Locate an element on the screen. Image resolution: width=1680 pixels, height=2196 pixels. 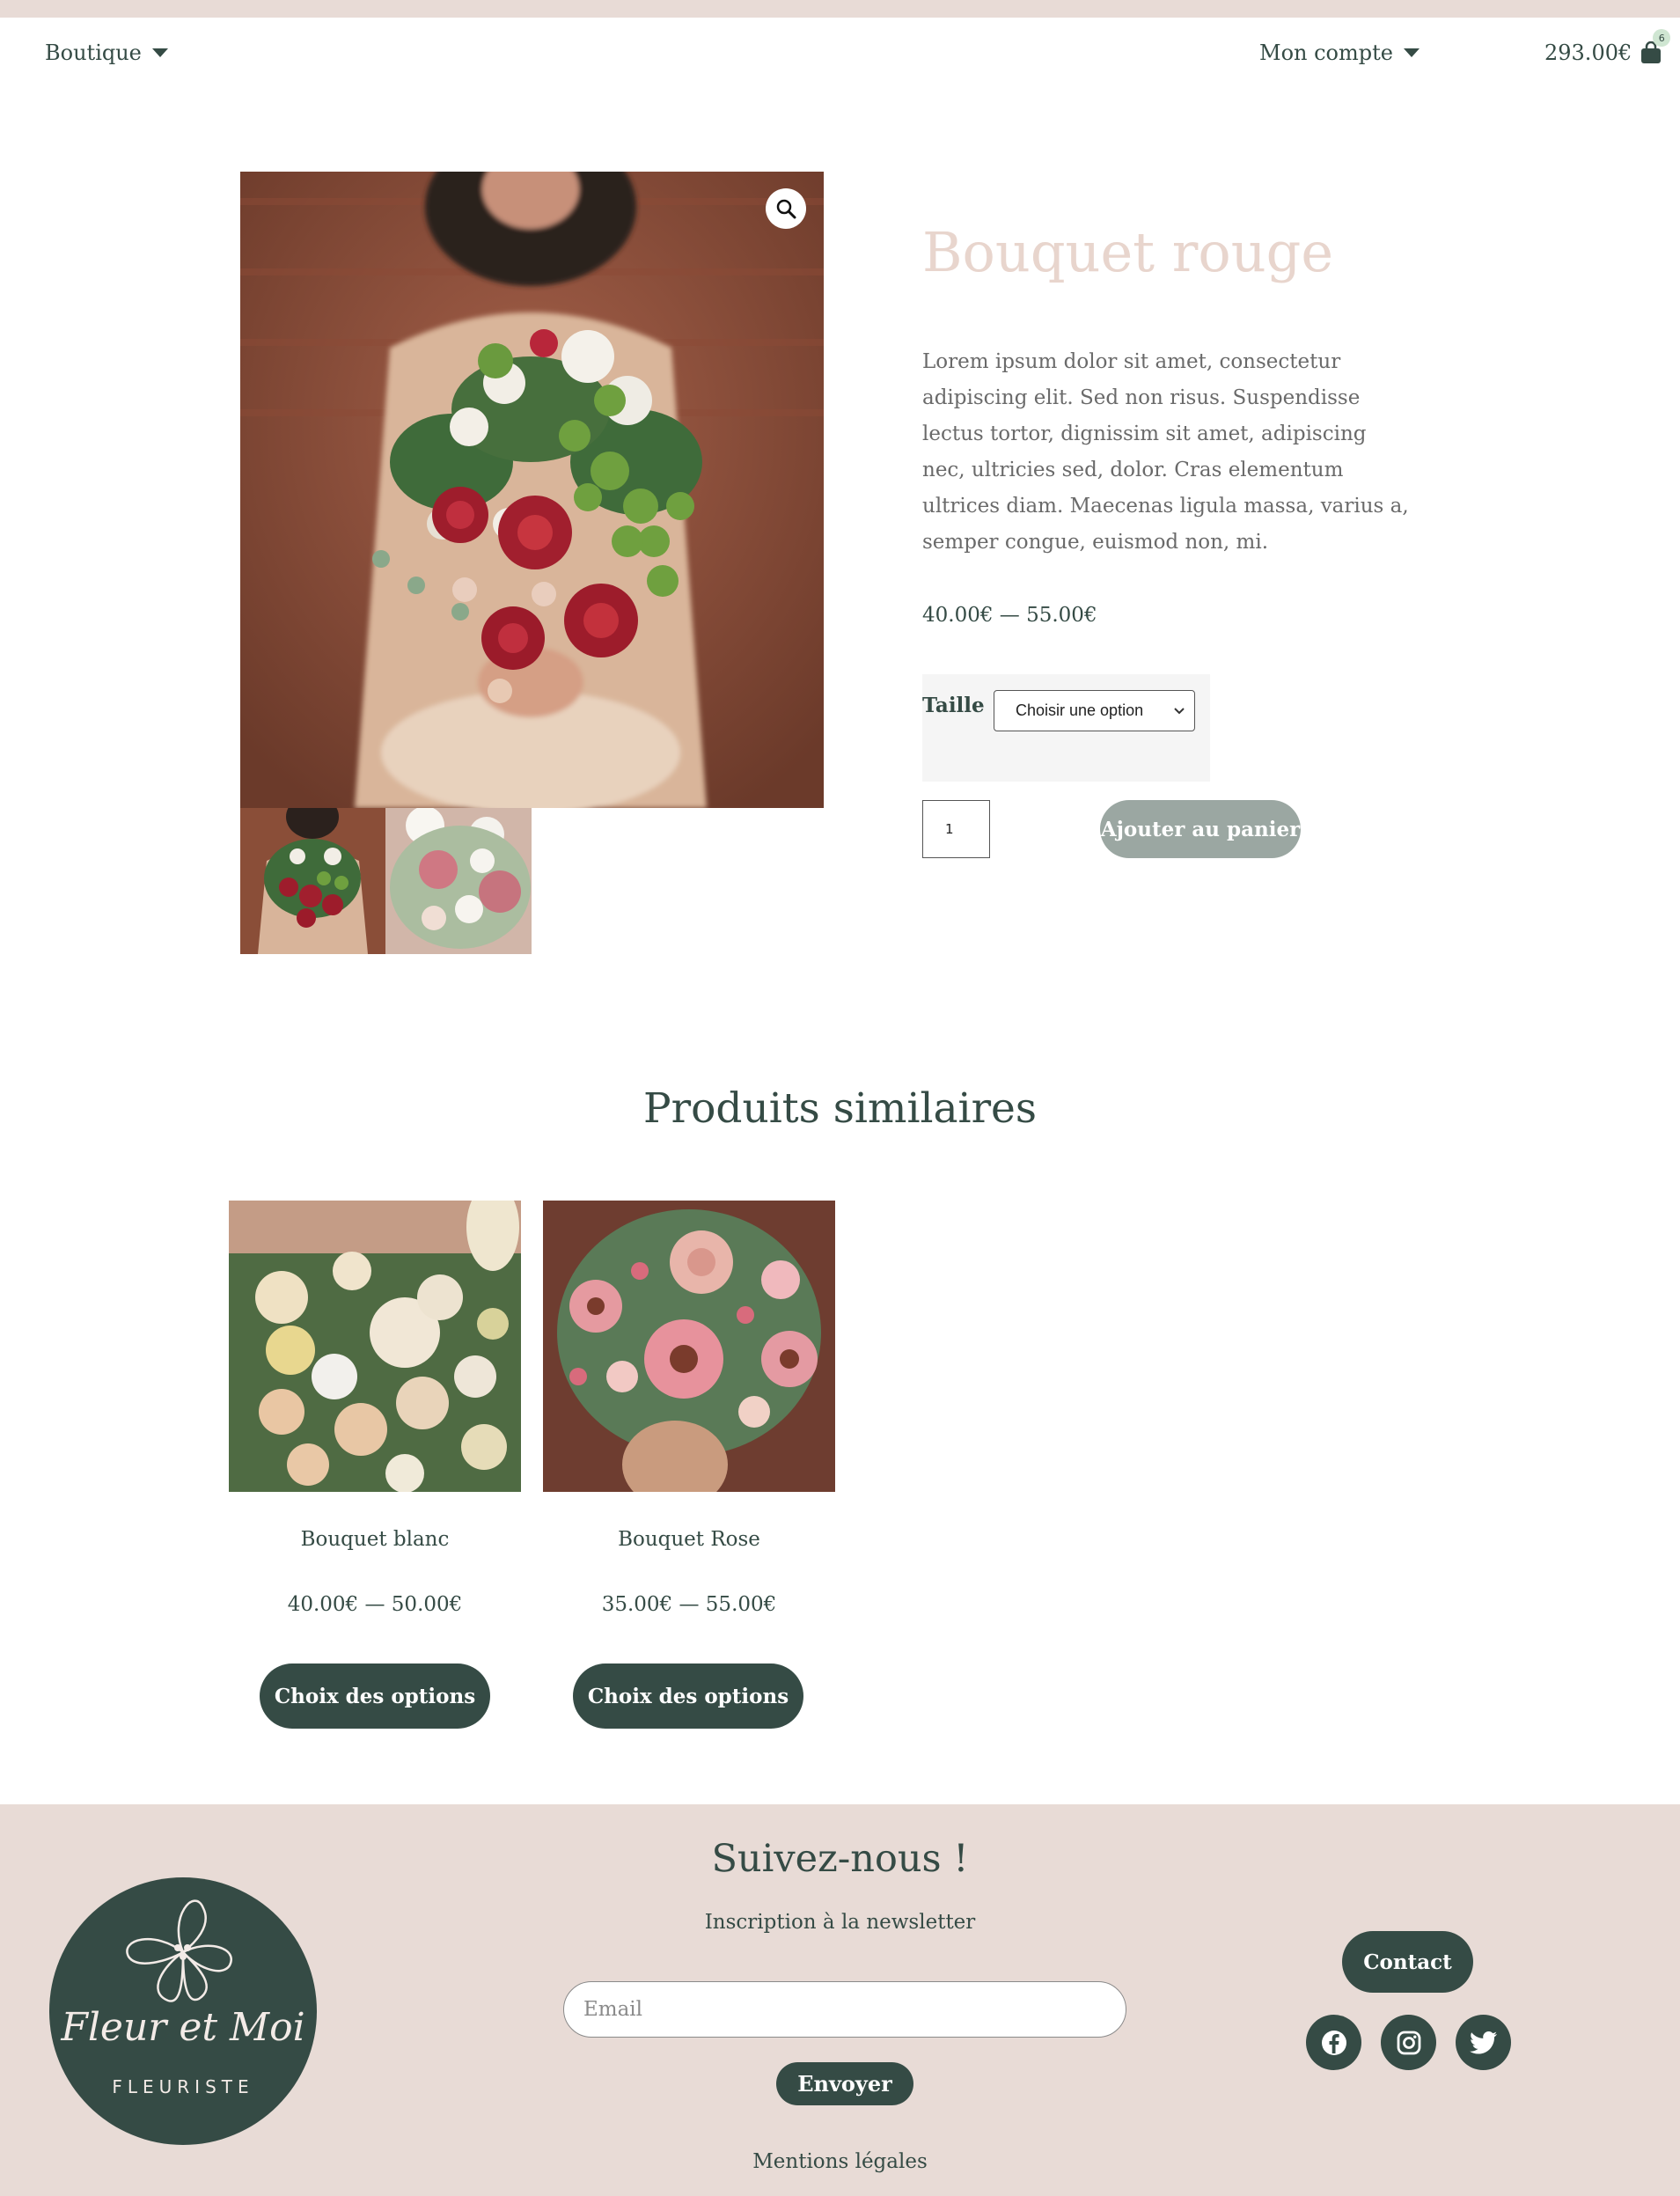
newsletter-send-button: Envoyer is located at coordinates (844, 2084).